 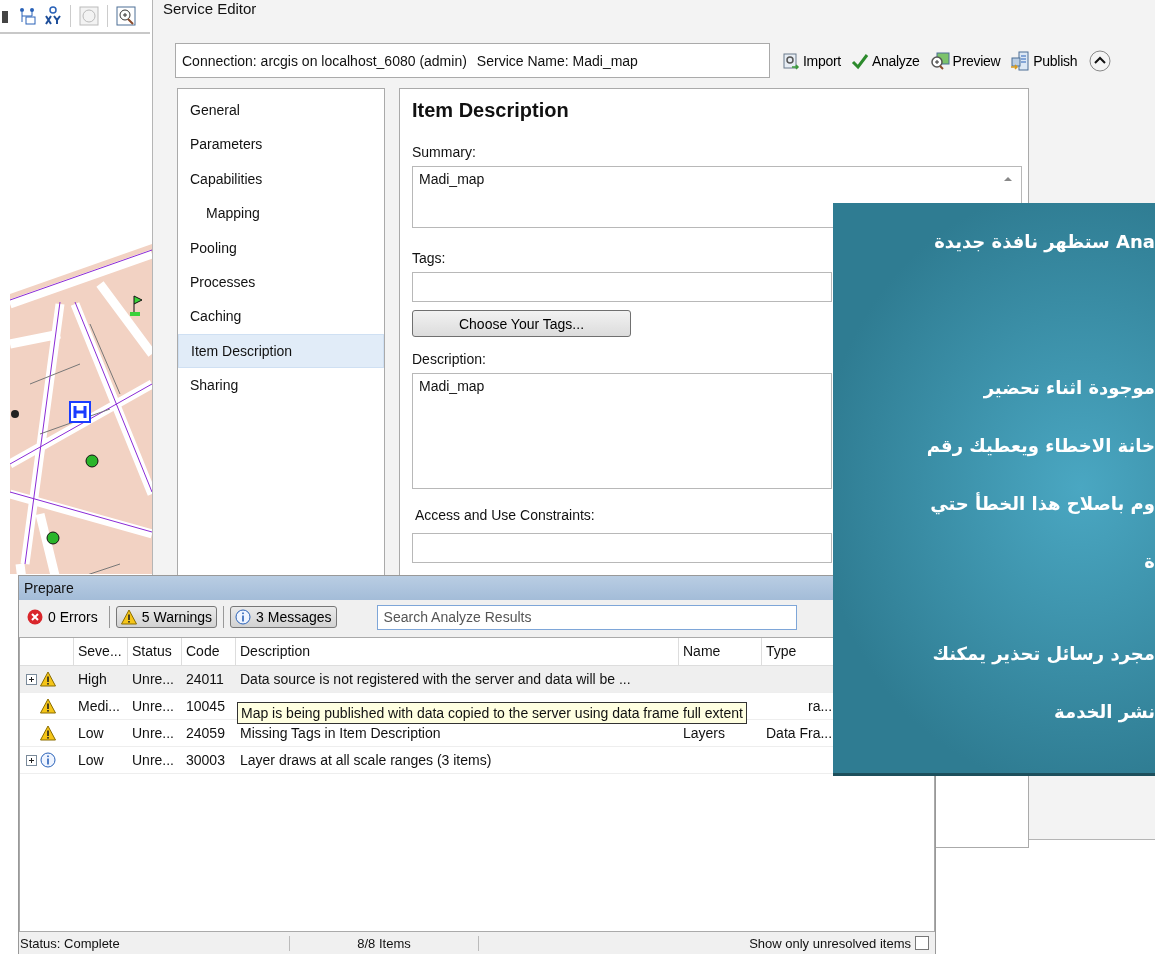 I want to click on filter-toggle: 5 Warnings, so click(x=166, y=617).